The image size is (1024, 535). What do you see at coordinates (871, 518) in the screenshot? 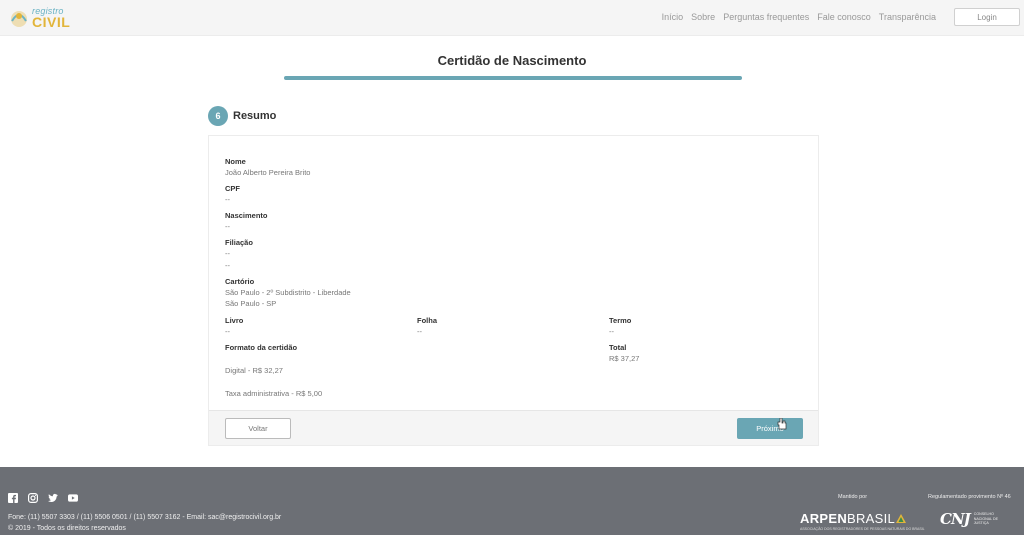
I see `brasil-text: BRASIL` at bounding box center [871, 518].